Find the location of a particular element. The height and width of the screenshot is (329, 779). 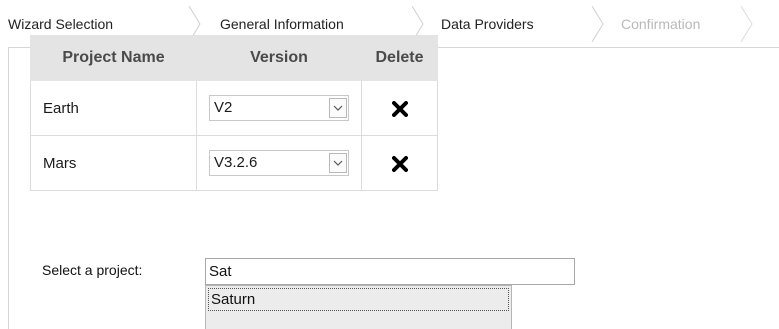

column-header-project-name: Project Name is located at coordinates (113, 58).